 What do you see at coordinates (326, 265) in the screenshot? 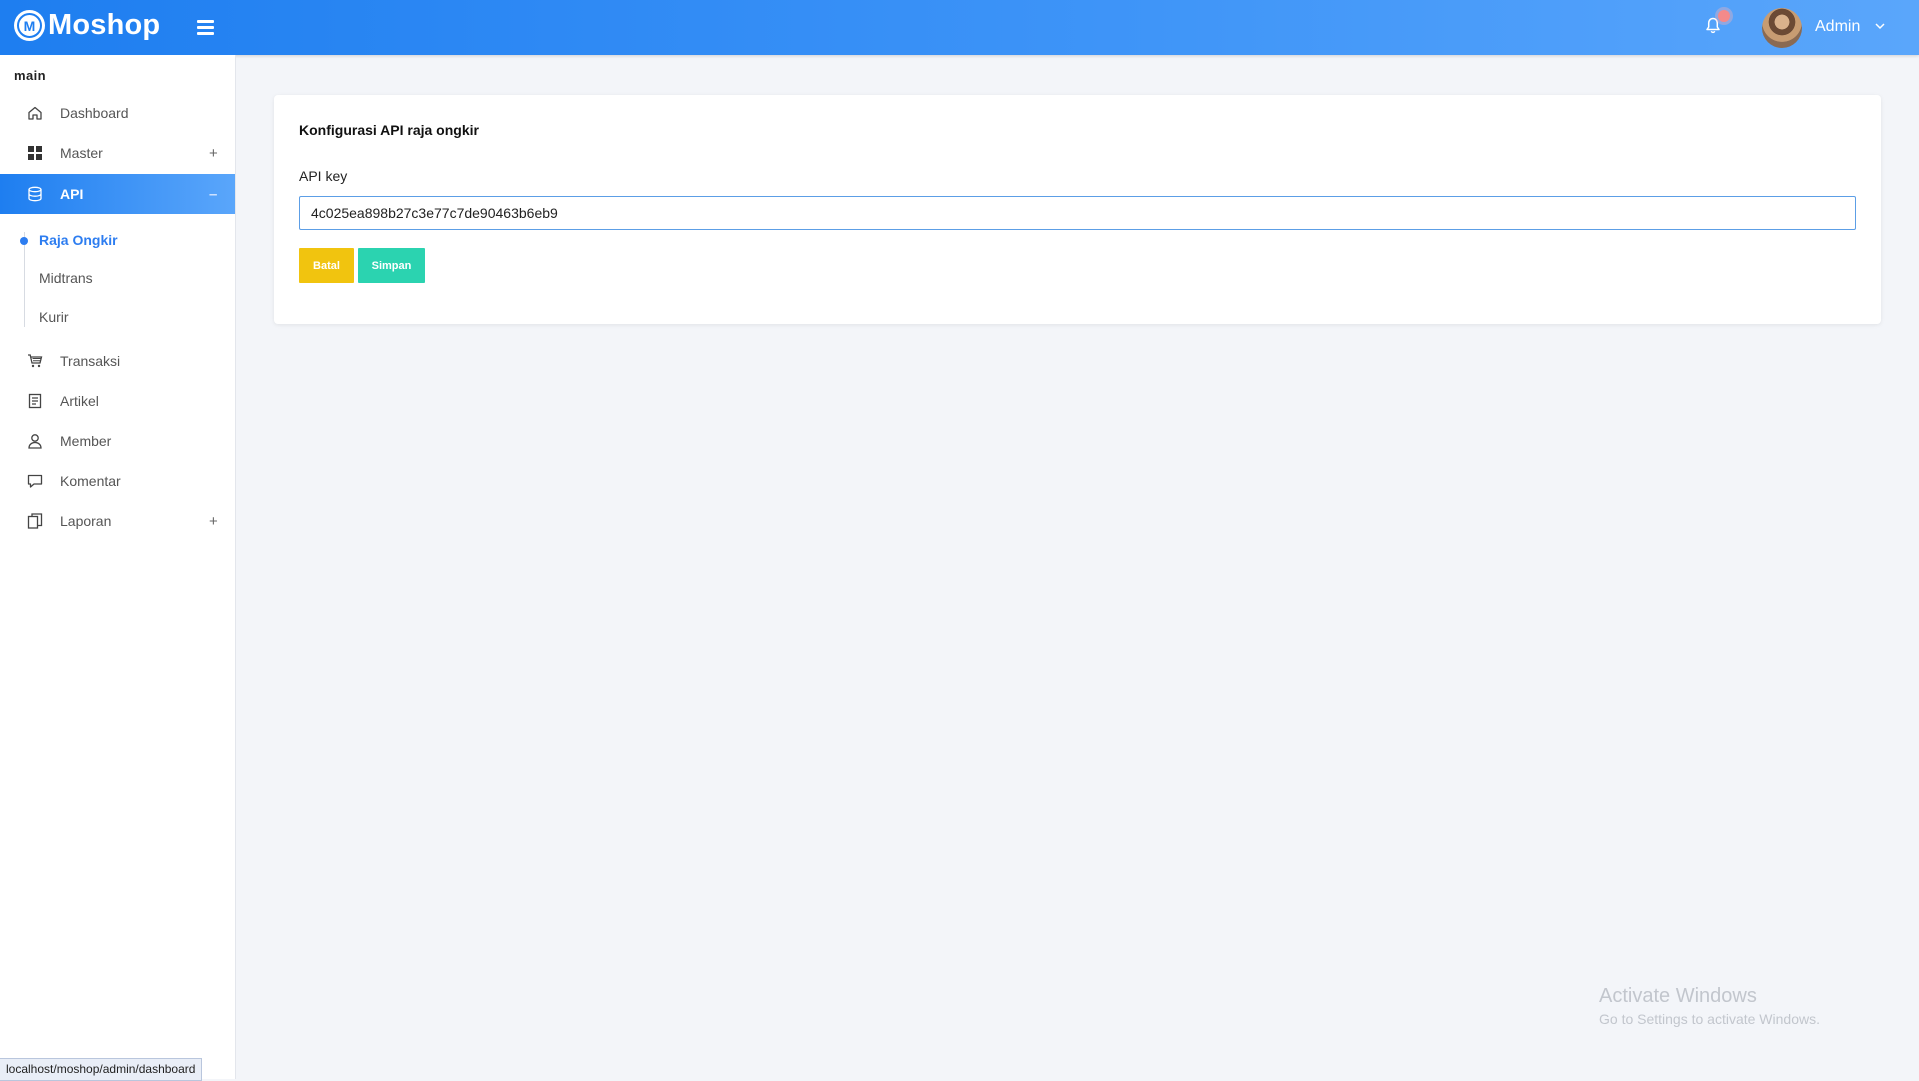
I see `cancel-button: Batal` at bounding box center [326, 265].